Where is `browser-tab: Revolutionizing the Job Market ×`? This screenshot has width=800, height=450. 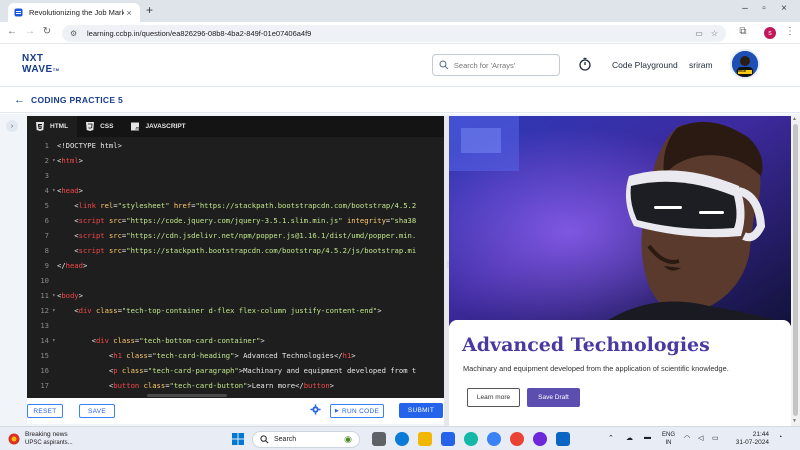 browser-tab: Revolutionizing the Job Market × is located at coordinates (74, 12).